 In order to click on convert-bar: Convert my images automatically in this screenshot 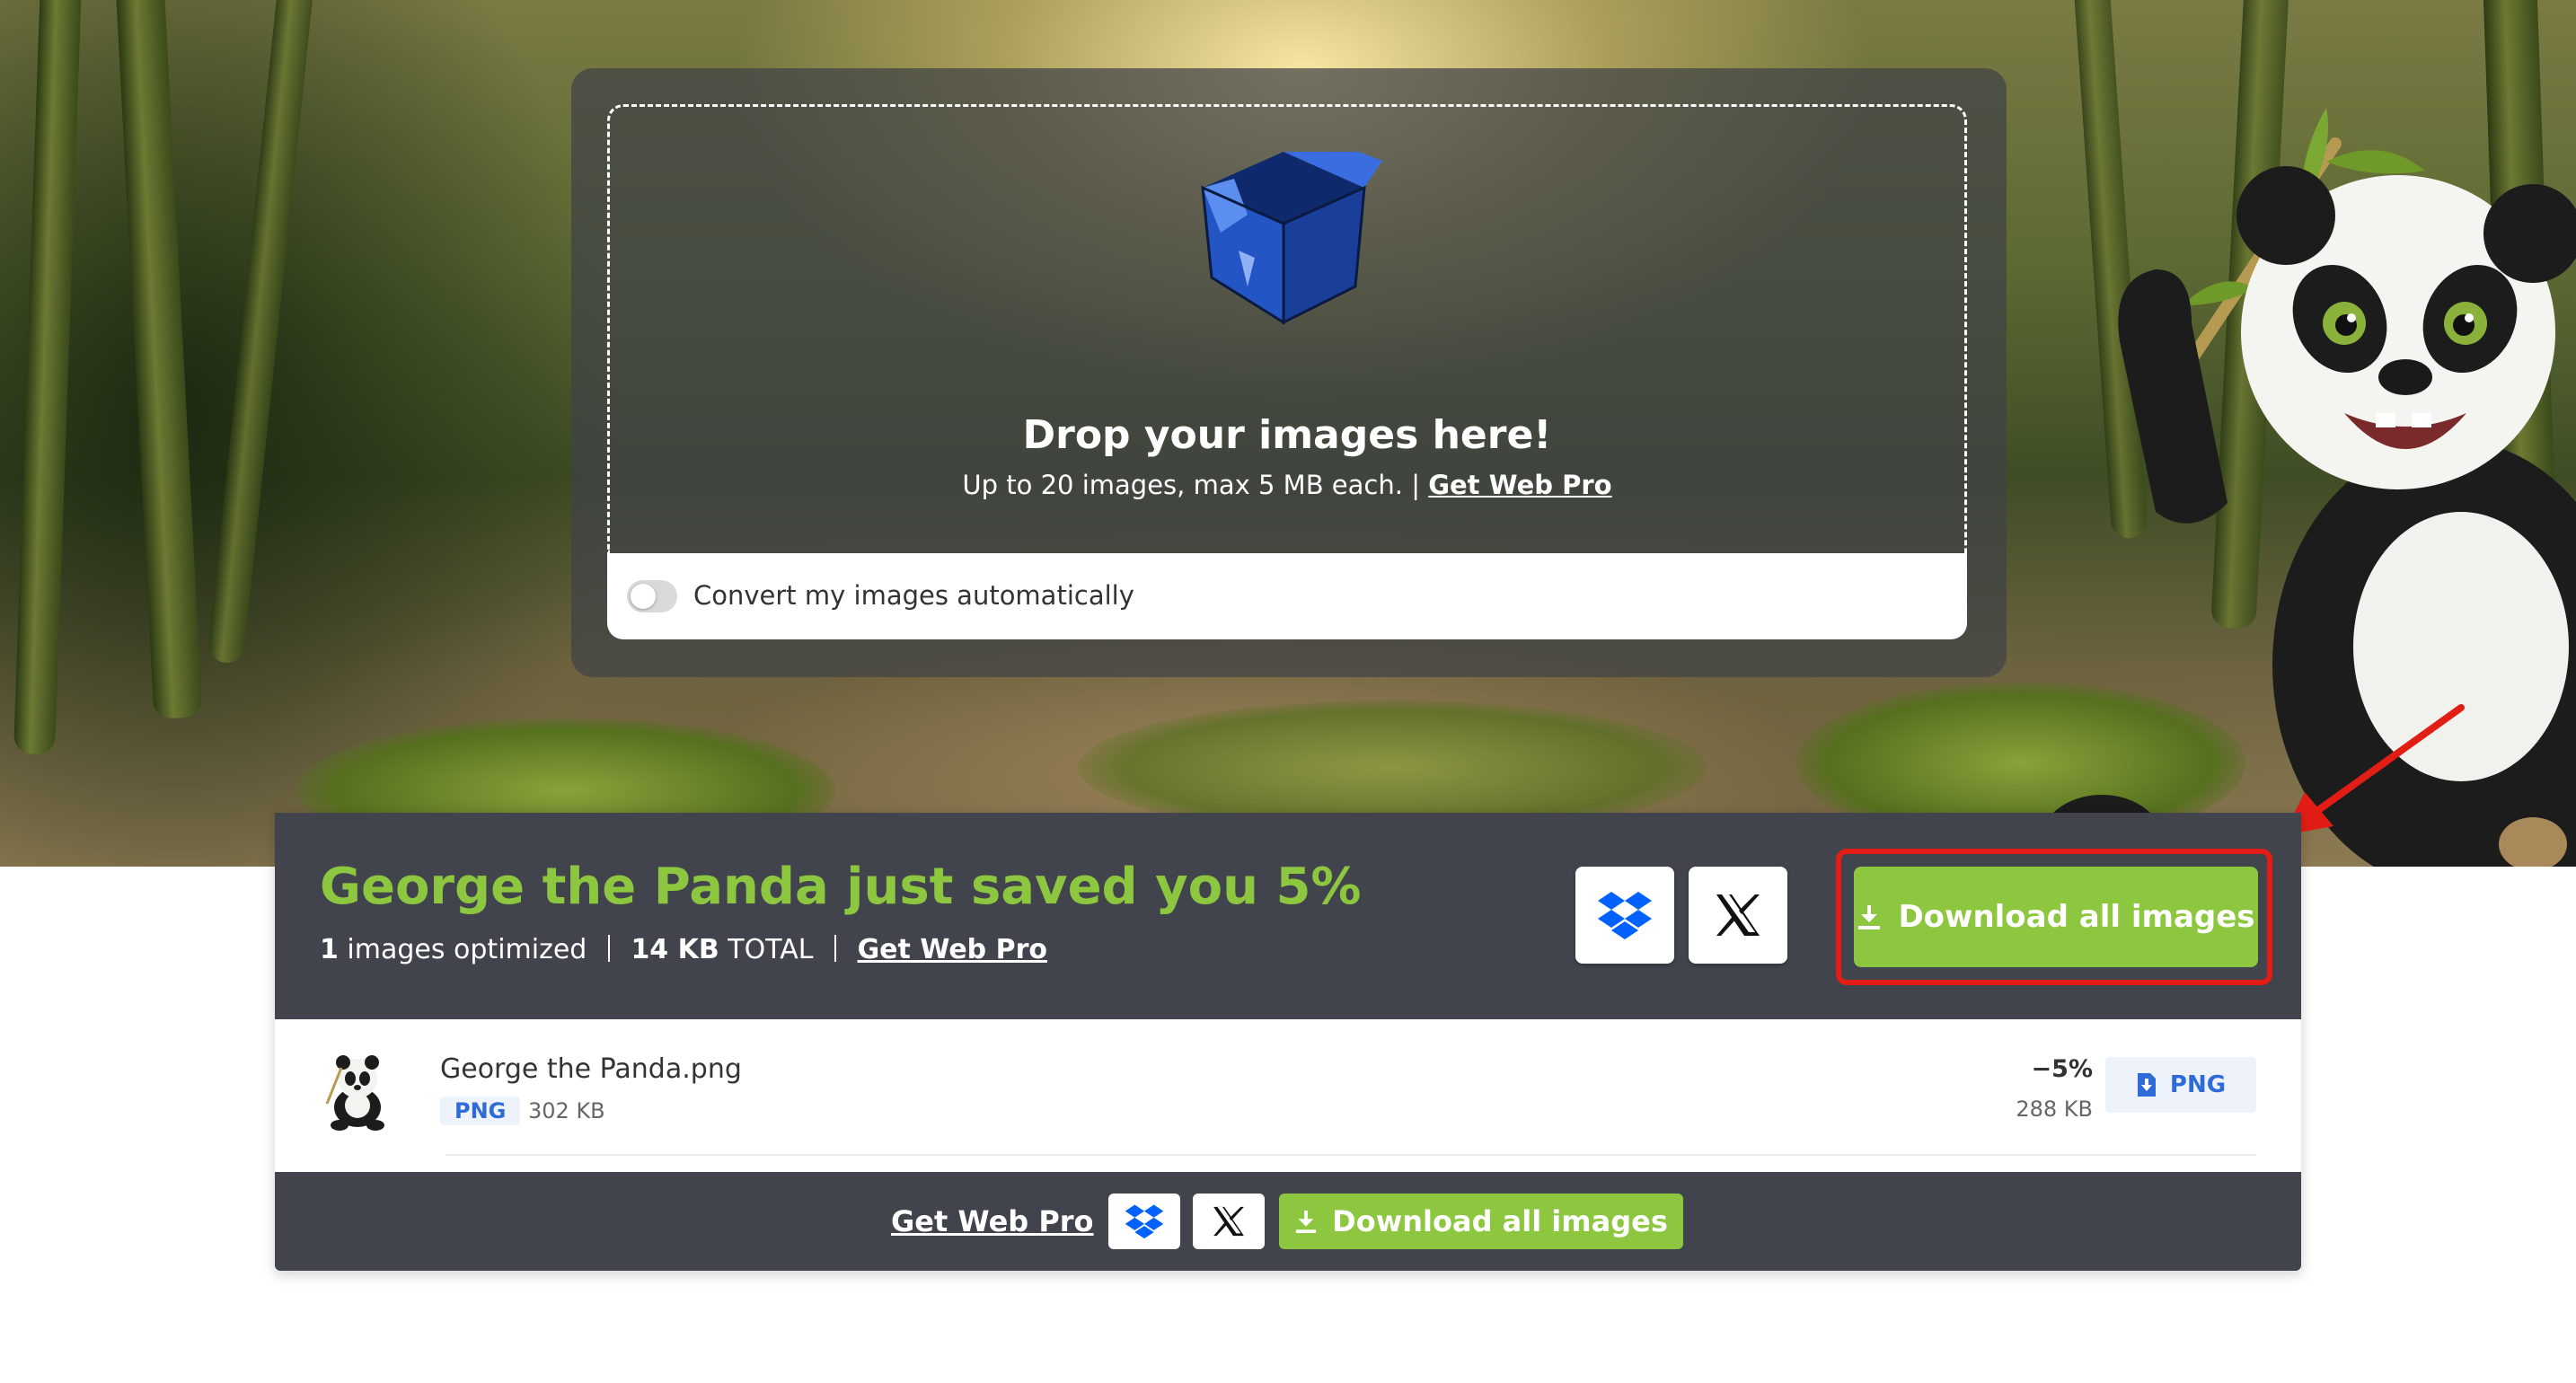, I will do `click(1287, 596)`.